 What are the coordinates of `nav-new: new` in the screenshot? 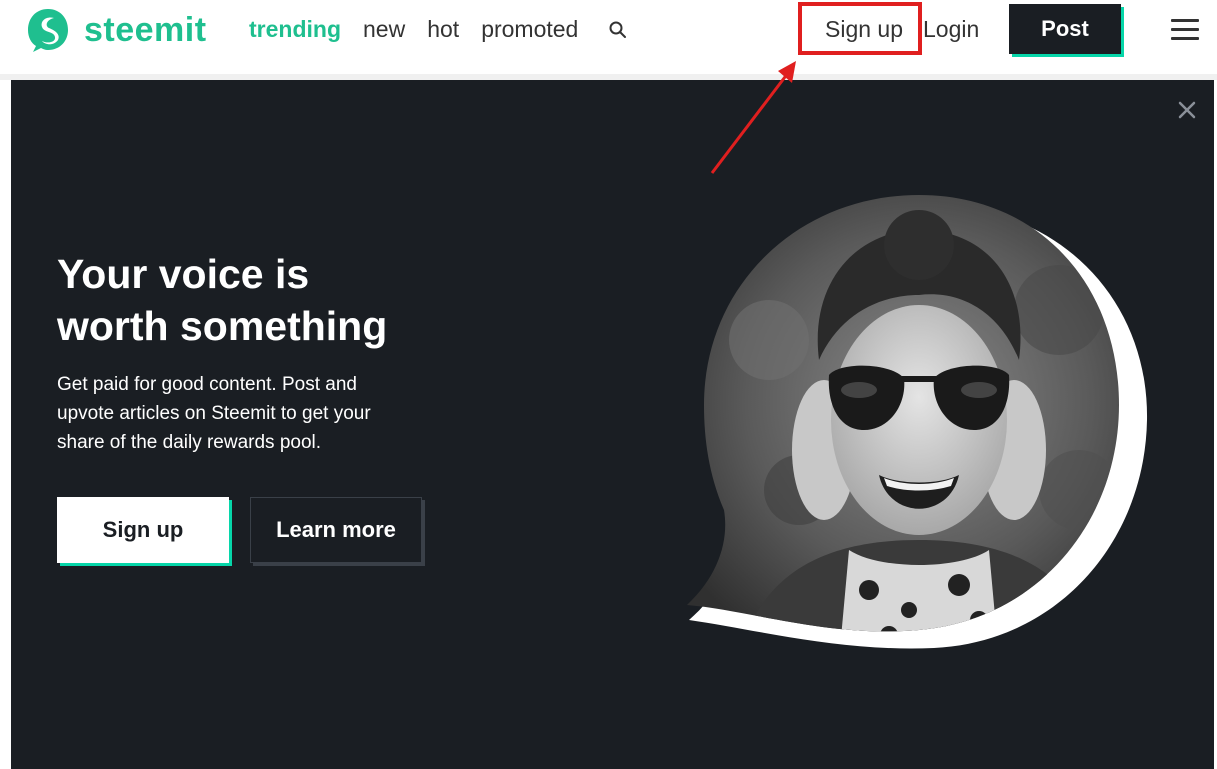 It's located at (384, 29).